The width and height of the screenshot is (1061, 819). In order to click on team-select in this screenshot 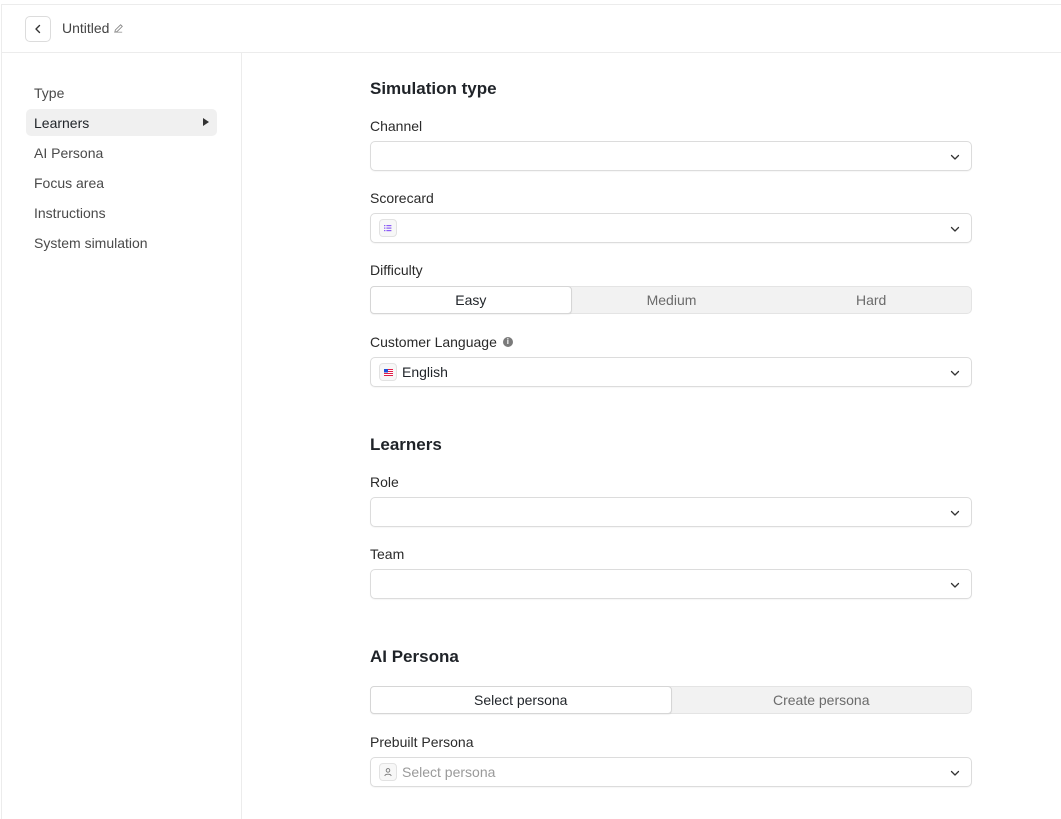, I will do `click(671, 584)`.